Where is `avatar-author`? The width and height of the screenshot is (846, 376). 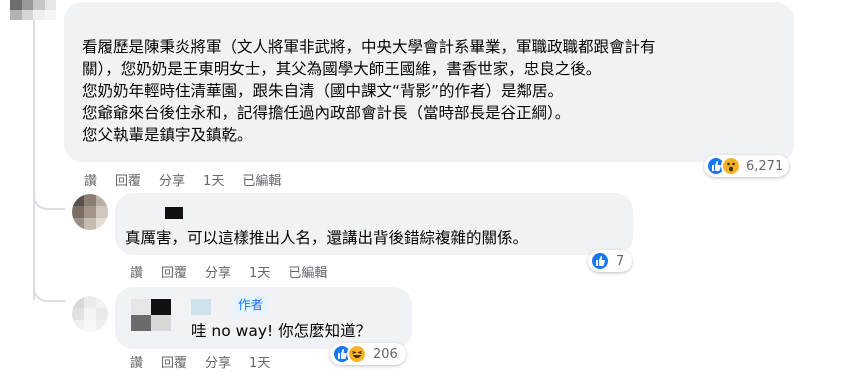 avatar-author is located at coordinates (90, 314).